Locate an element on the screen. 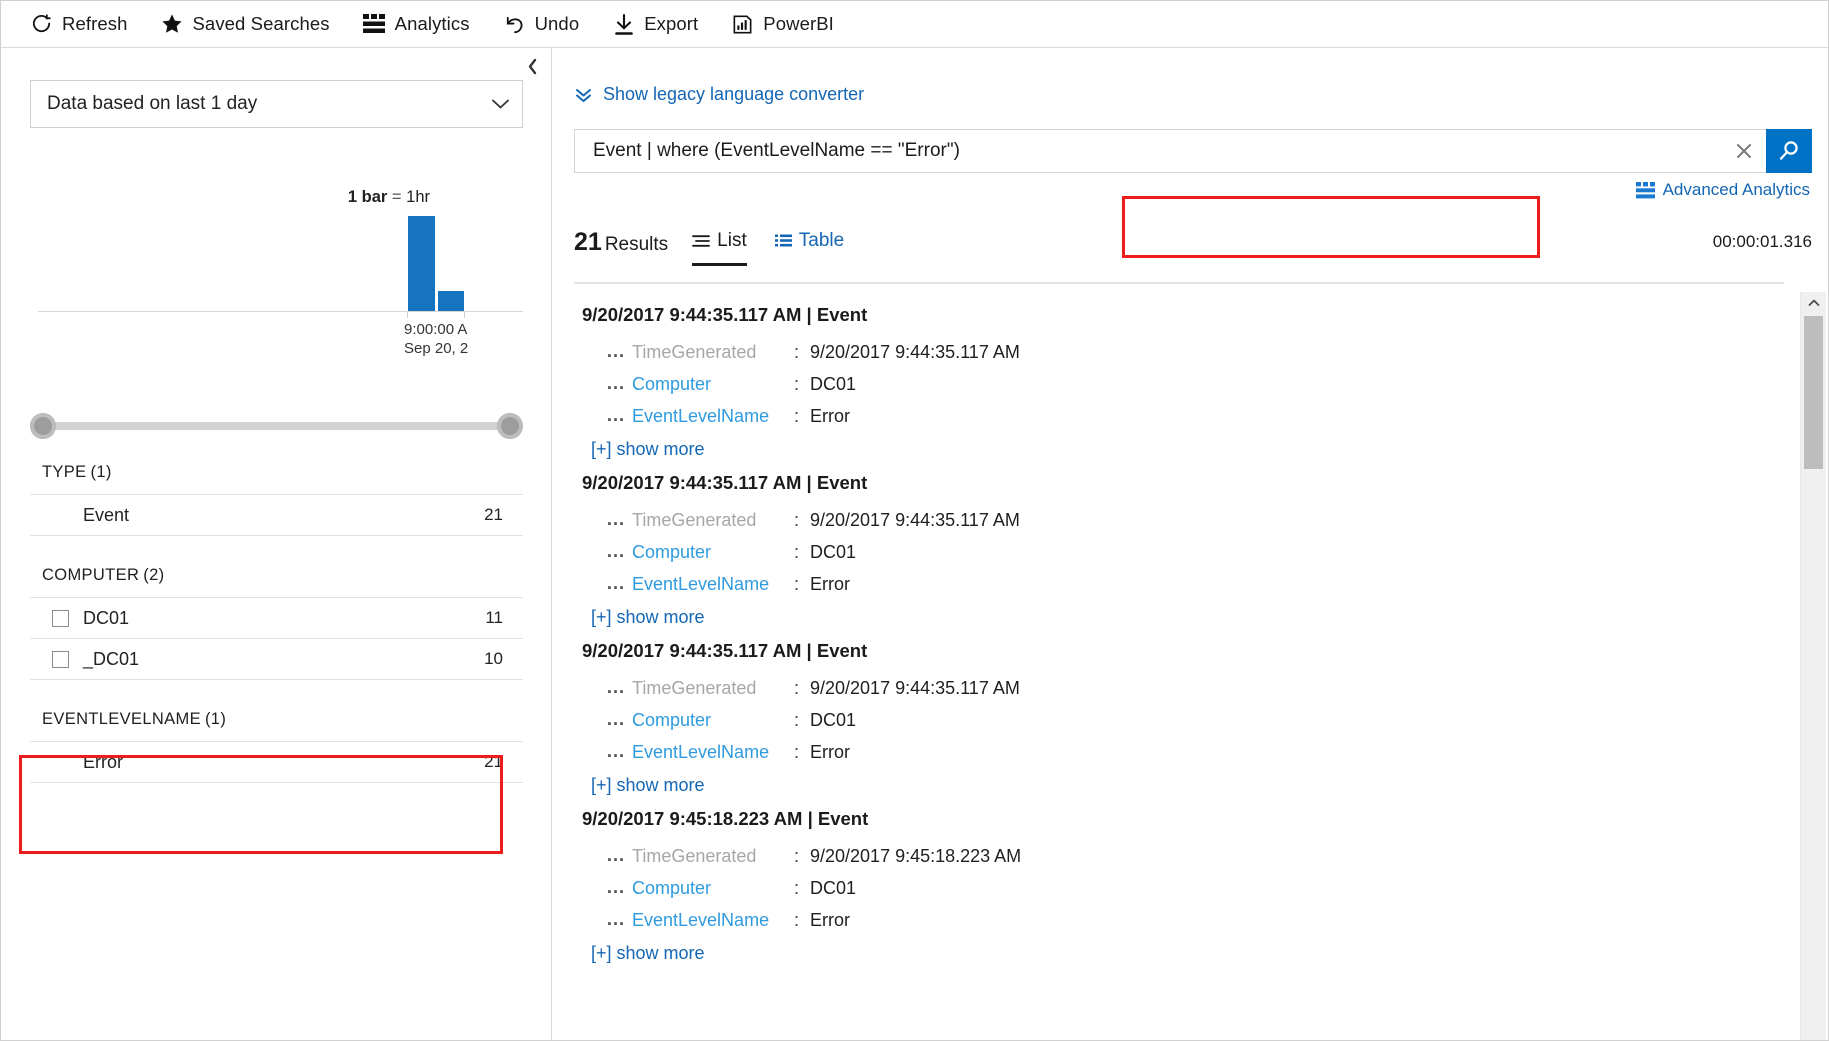 Image resolution: width=1829 pixels, height=1041 pixels. facet-row: _DC01 10 is located at coordinates (276, 659).